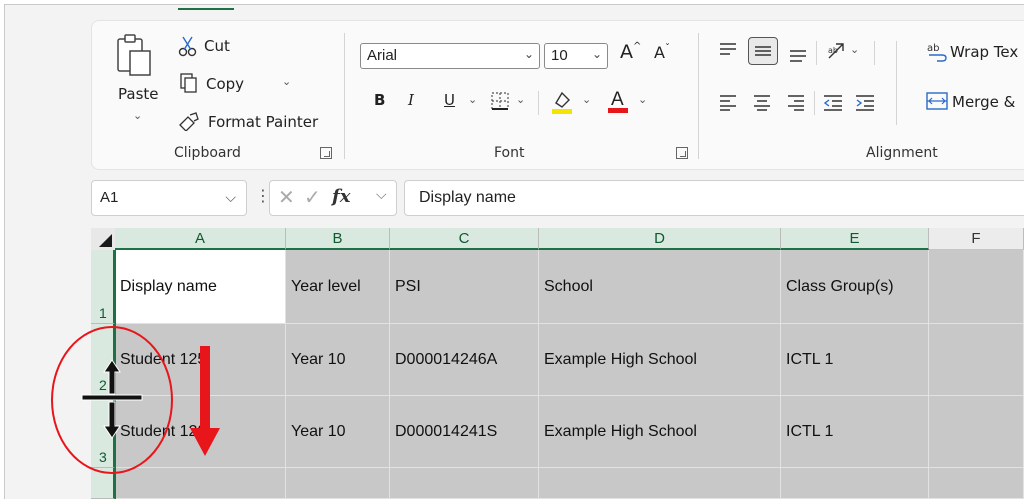 This screenshot has height=499, width=1024. What do you see at coordinates (103, 239) in the screenshot?
I see `select-all-button` at bounding box center [103, 239].